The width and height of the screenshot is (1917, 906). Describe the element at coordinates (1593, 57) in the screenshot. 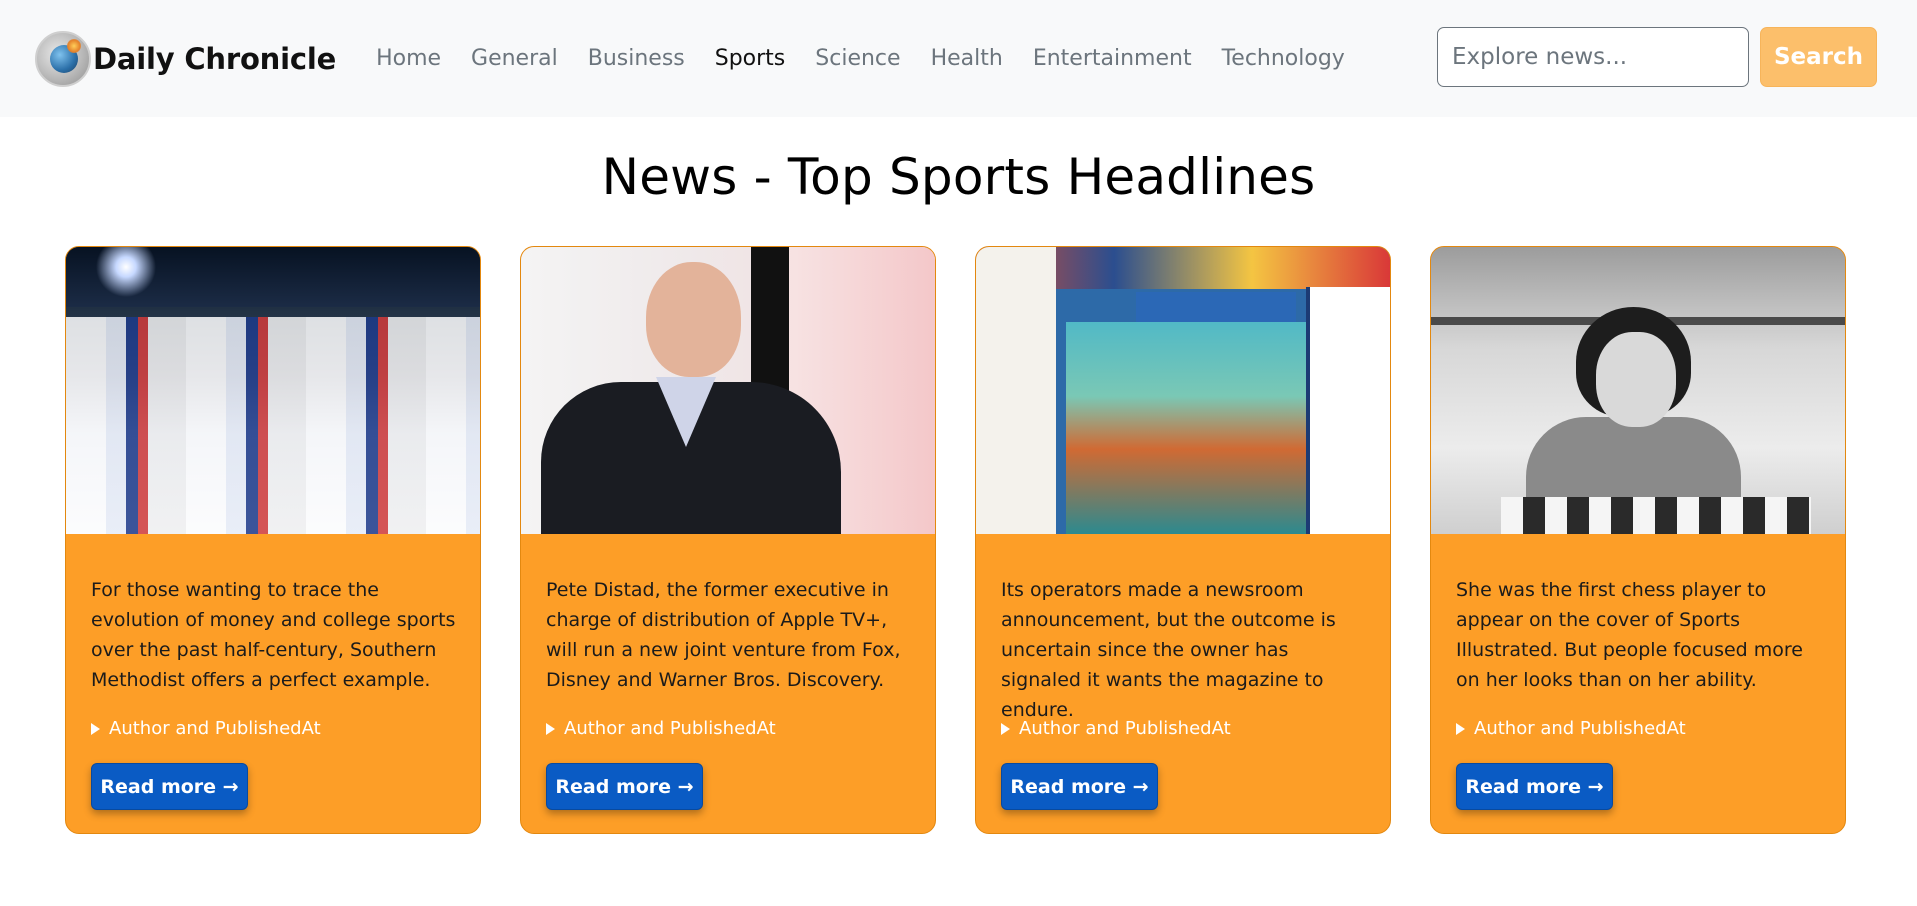

I see `search-input` at that location.